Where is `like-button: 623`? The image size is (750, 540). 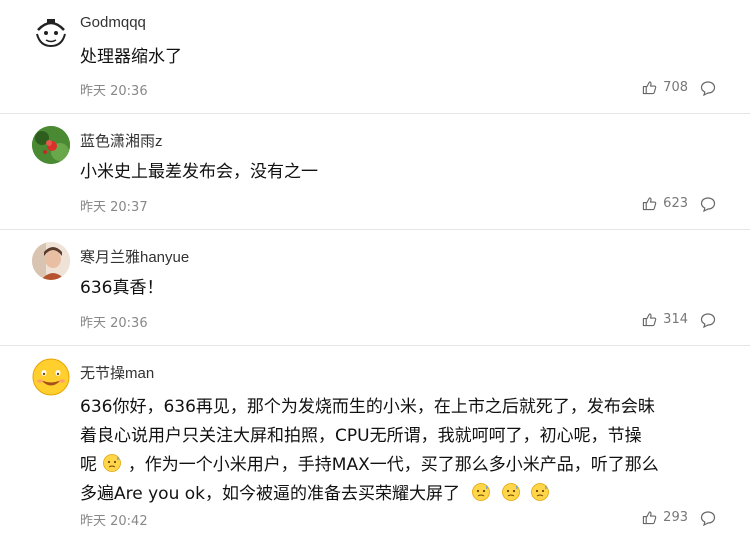
like-button: 623 is located at coordinates (665, 203).